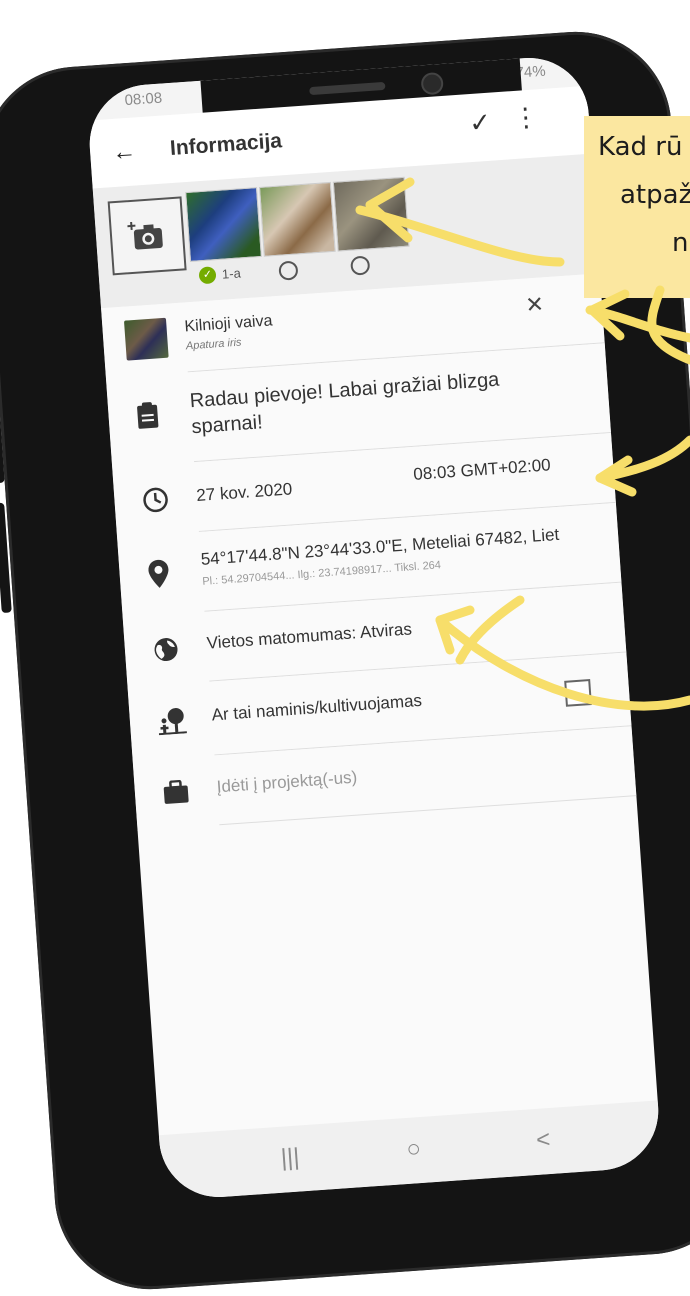 The width and height of the screenshot is (690, 1296). I want to click on photo-2-radio, so click(288, 270).